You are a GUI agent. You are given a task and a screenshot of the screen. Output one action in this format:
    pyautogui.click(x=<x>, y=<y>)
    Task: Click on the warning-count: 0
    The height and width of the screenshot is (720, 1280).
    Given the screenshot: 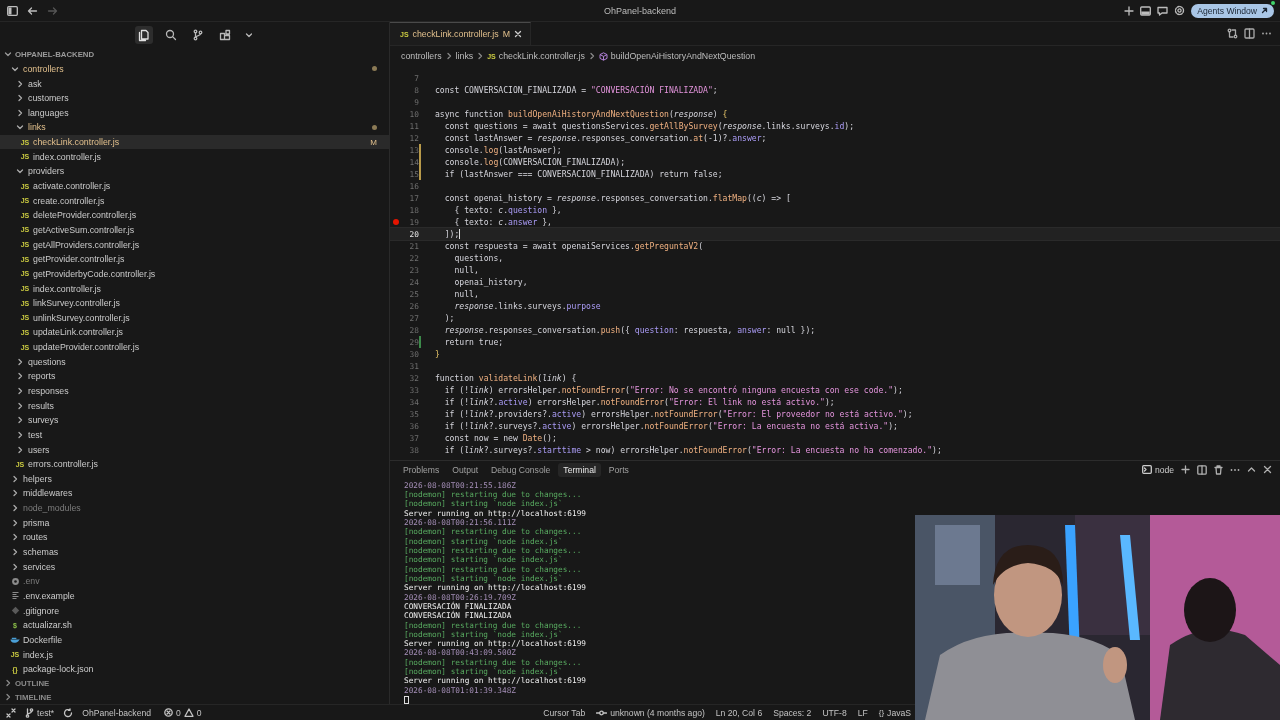 What is the action you would take?
    pyautogui.click(x=199, y=712)
    